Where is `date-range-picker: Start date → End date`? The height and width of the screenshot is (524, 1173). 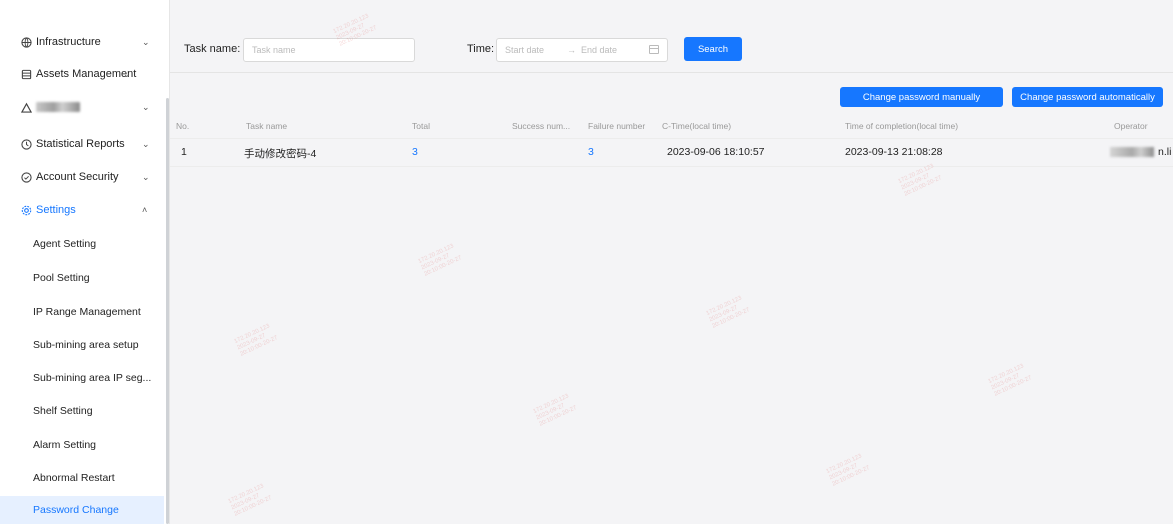
date-range-picker: Start date → End date is located at coordinates (582, 50).